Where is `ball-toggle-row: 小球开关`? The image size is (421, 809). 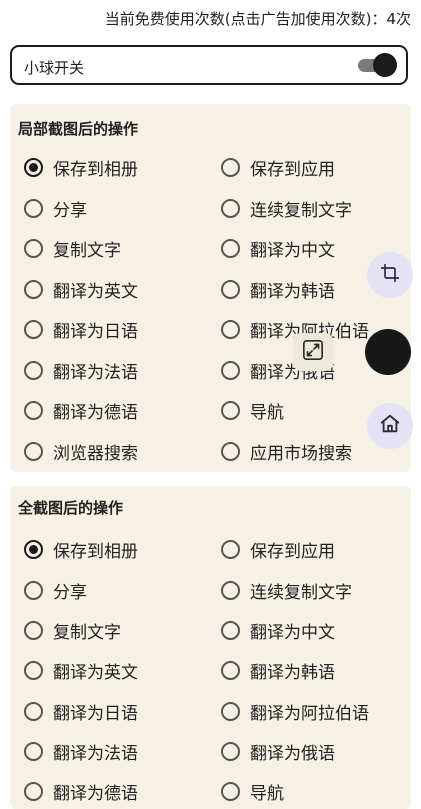
ball-toggle-row: 小球开关 is located at coordinates (209, 65).